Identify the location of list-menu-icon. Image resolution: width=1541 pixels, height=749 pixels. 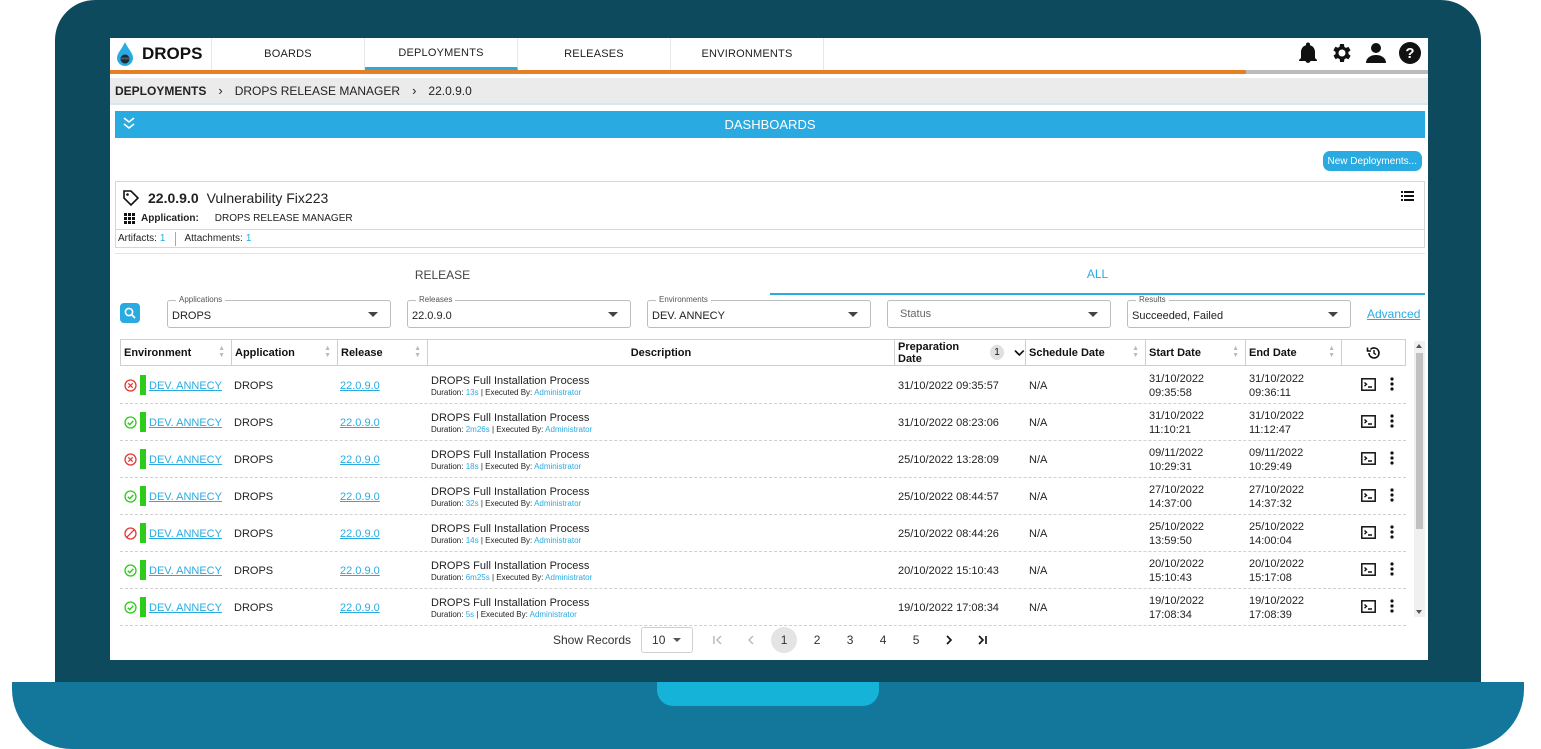
(1407, 196).